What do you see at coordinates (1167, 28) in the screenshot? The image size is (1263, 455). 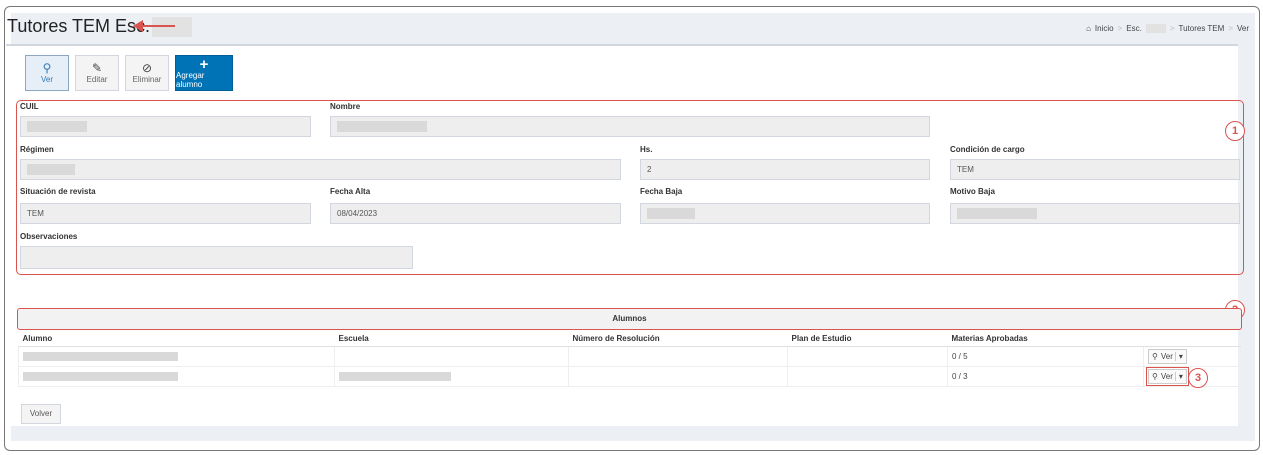 I see `breadcrumb: ⌂ Inicio > Esc. > Tutores TEM > Ver` at bounding box center [1167, 28].